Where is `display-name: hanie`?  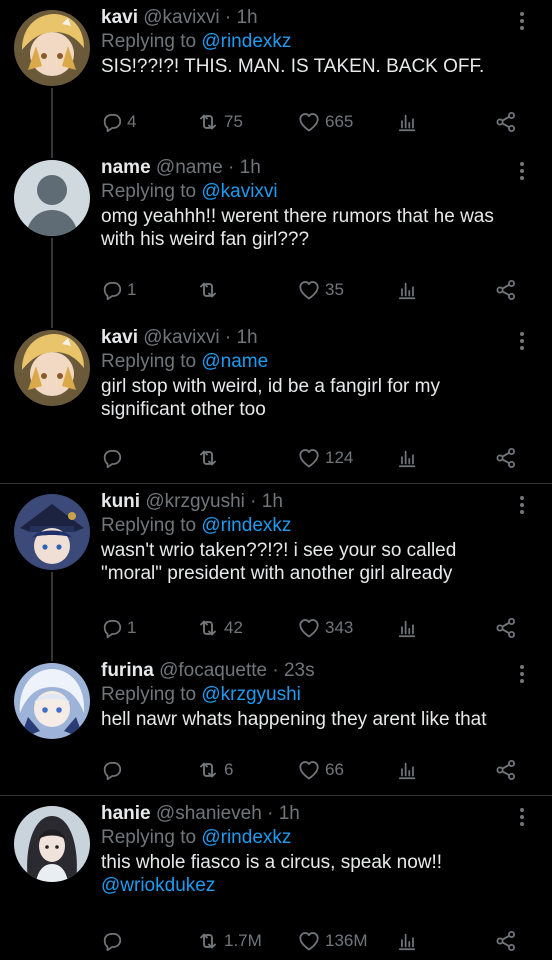 display-name: hanie is located at coordinates (126, 813).